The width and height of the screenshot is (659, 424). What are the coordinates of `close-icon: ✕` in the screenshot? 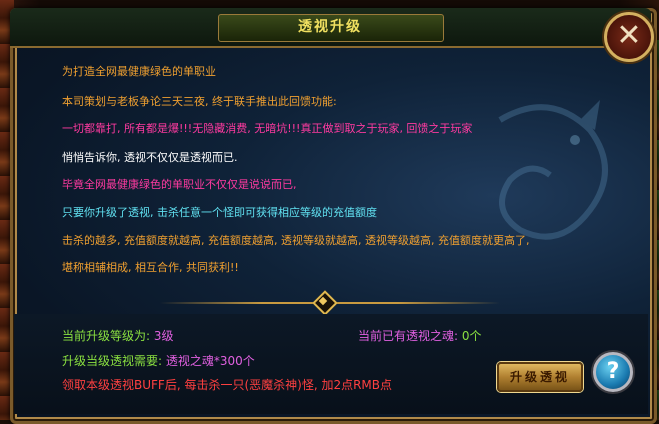 It's located at (629, 35).